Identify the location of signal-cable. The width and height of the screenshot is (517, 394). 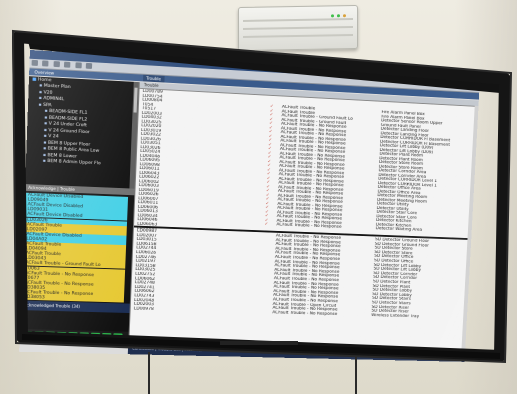
(356, 375).